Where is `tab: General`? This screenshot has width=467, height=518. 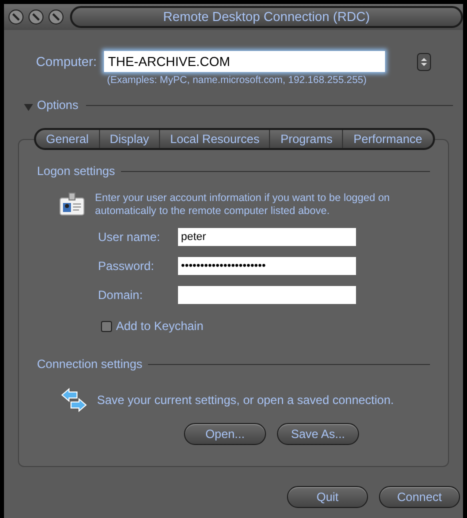
tab: General is located at coordinates (67, 139).